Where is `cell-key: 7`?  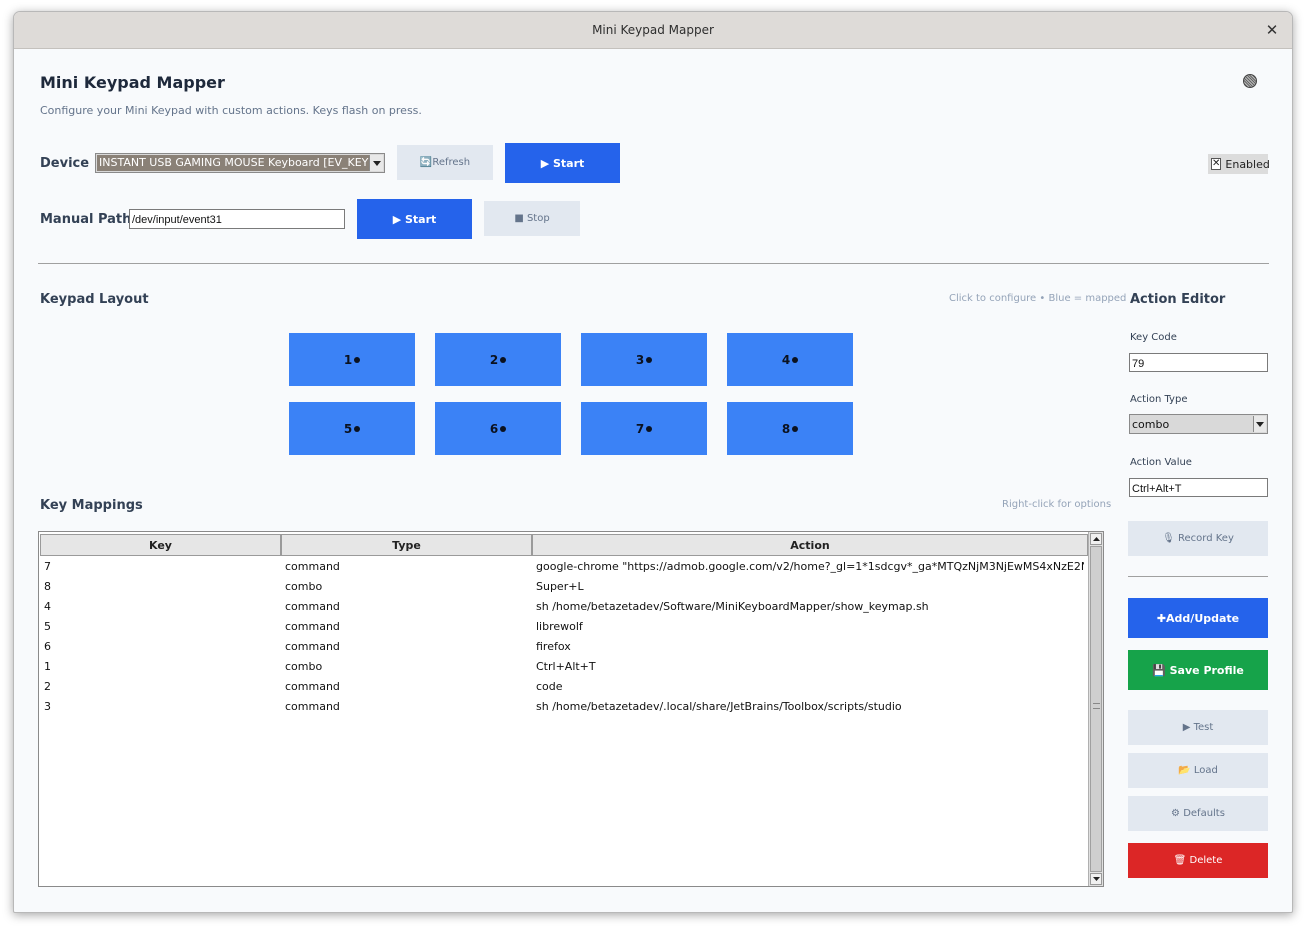
cell-key: 7 is located at coordinates (47, 566).